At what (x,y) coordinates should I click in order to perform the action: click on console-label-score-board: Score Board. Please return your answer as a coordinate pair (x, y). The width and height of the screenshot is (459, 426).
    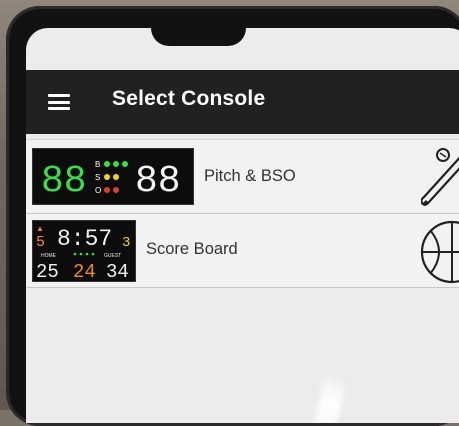
    Looking at the image, I should click on (192, 249).